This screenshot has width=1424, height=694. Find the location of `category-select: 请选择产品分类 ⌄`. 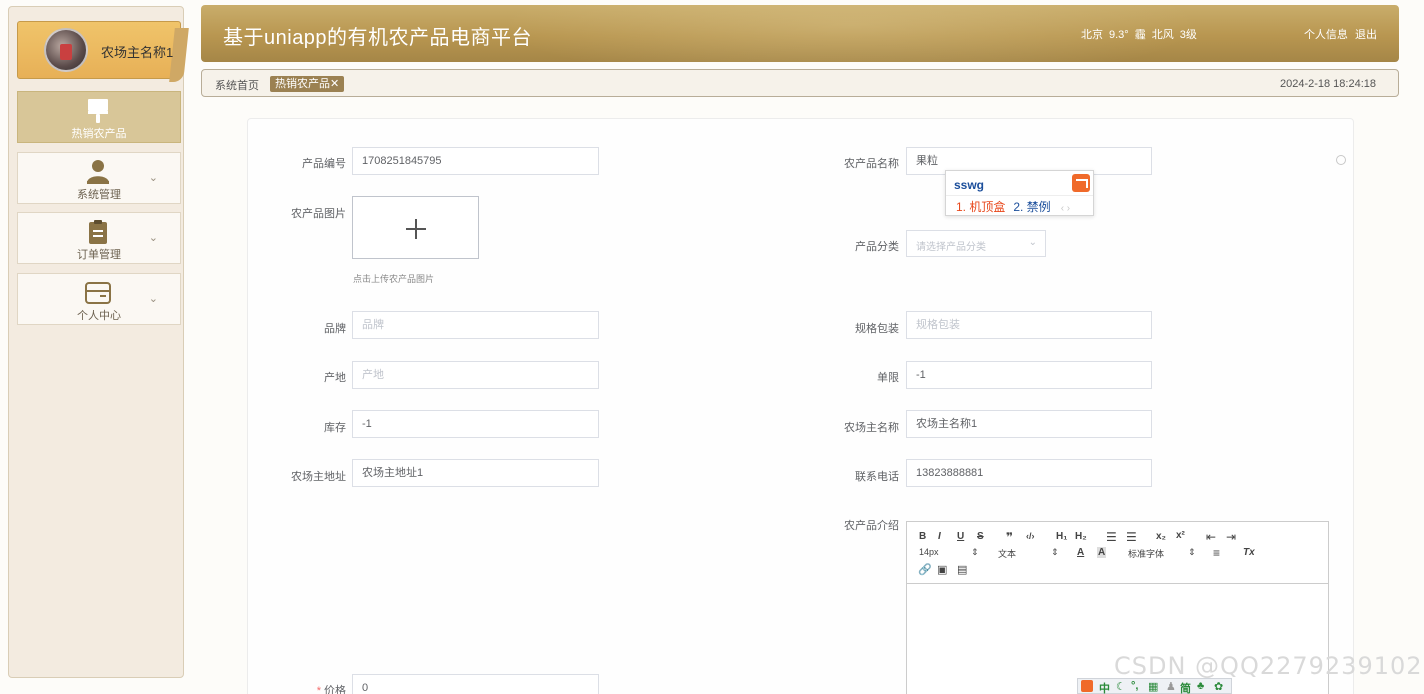

category-select: 请选择产品分类 ⌄ is located at coordinates (976, 243).